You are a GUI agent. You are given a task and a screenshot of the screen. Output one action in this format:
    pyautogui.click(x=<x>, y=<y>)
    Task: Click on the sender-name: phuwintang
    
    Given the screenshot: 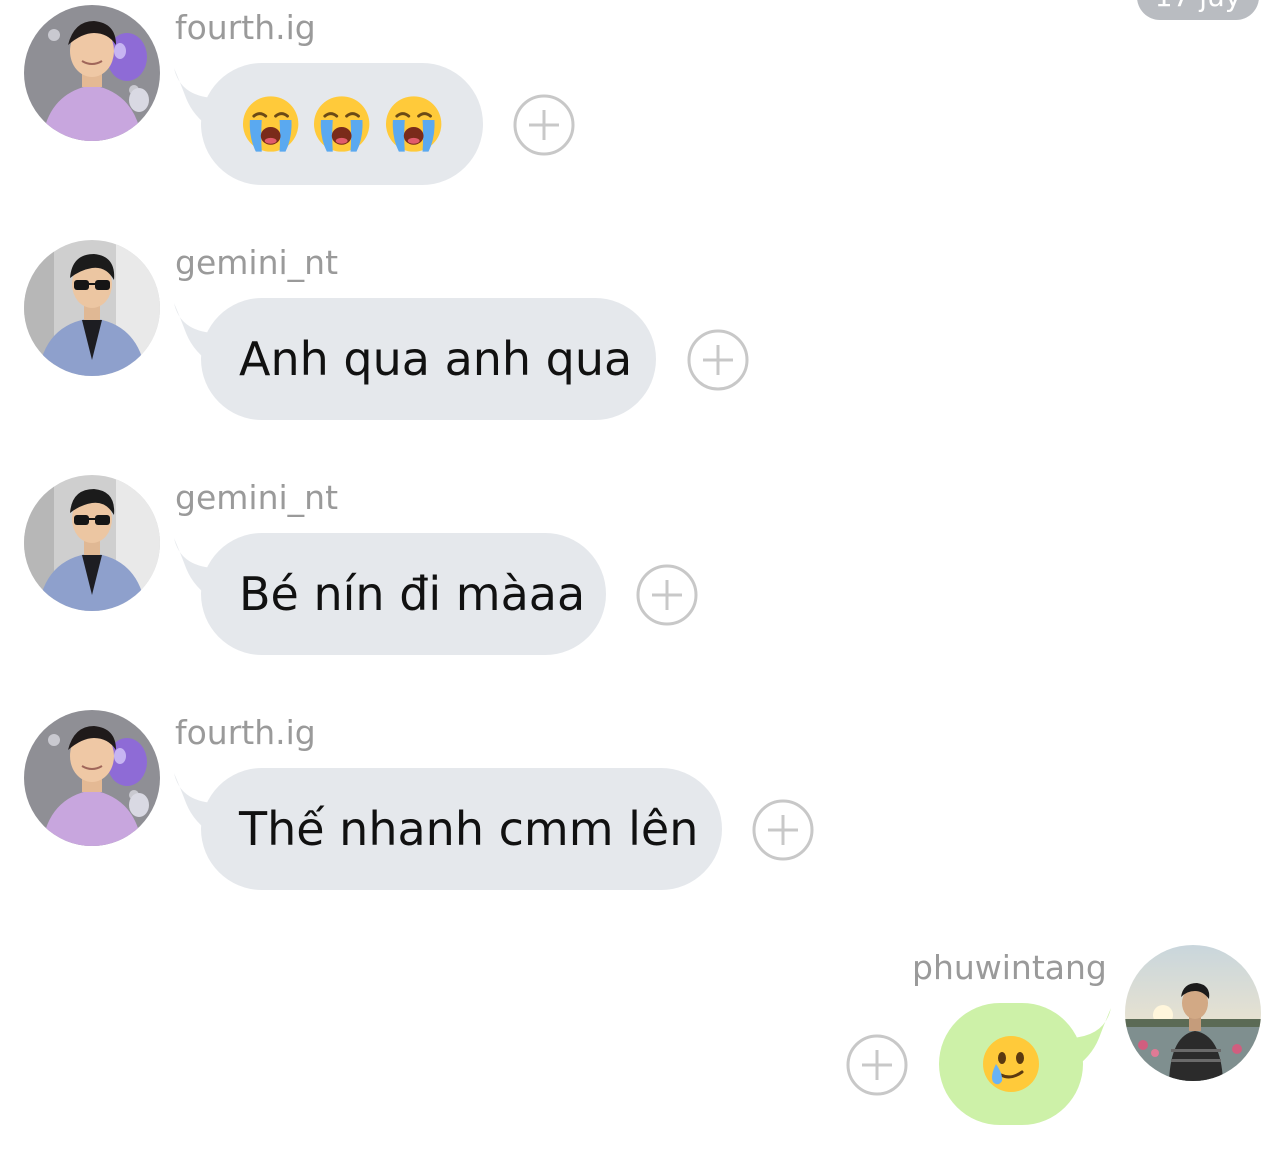 What is the action you would take?
    pyautogui.click(x=1009, y=967)
    